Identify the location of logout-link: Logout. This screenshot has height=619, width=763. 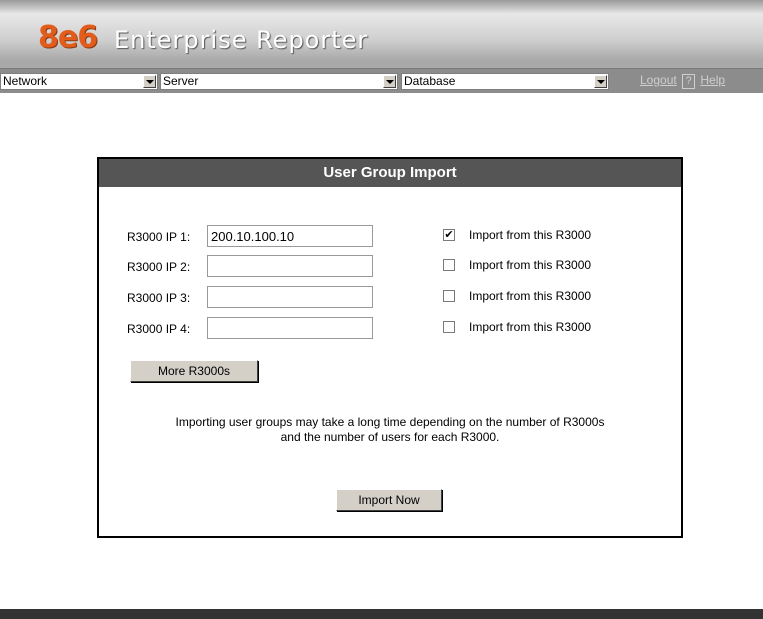
(658, 80).